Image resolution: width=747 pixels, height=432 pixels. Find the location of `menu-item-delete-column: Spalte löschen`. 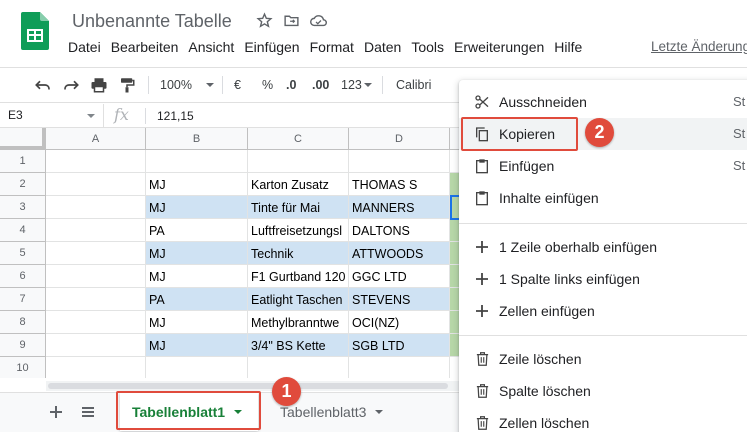

menu-item-delete-column: Spalte löschen is located at coordinates (603, 391).